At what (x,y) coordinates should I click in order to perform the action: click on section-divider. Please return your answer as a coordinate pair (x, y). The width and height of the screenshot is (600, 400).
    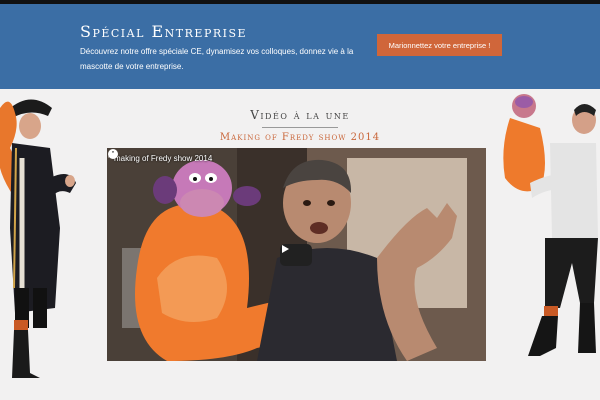
    Looking at the image, I should click on (300, 127).